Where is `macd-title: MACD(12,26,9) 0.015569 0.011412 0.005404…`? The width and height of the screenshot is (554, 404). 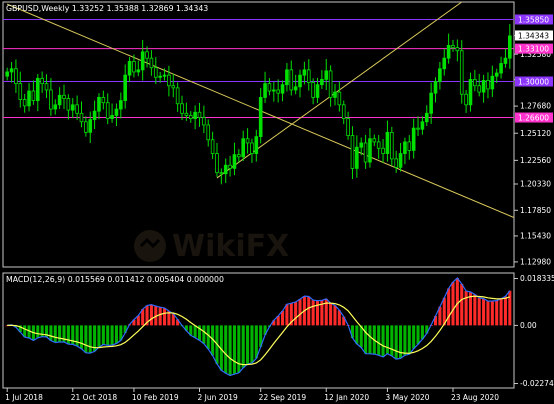
macd-title: MACD(12,26,9) 0.015569 0.011412 0.005404… is located at coordinates (115, 279).